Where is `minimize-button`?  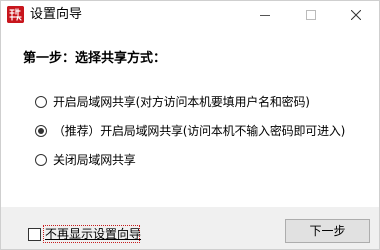 minimize-button is located at coordinates (265, 14).